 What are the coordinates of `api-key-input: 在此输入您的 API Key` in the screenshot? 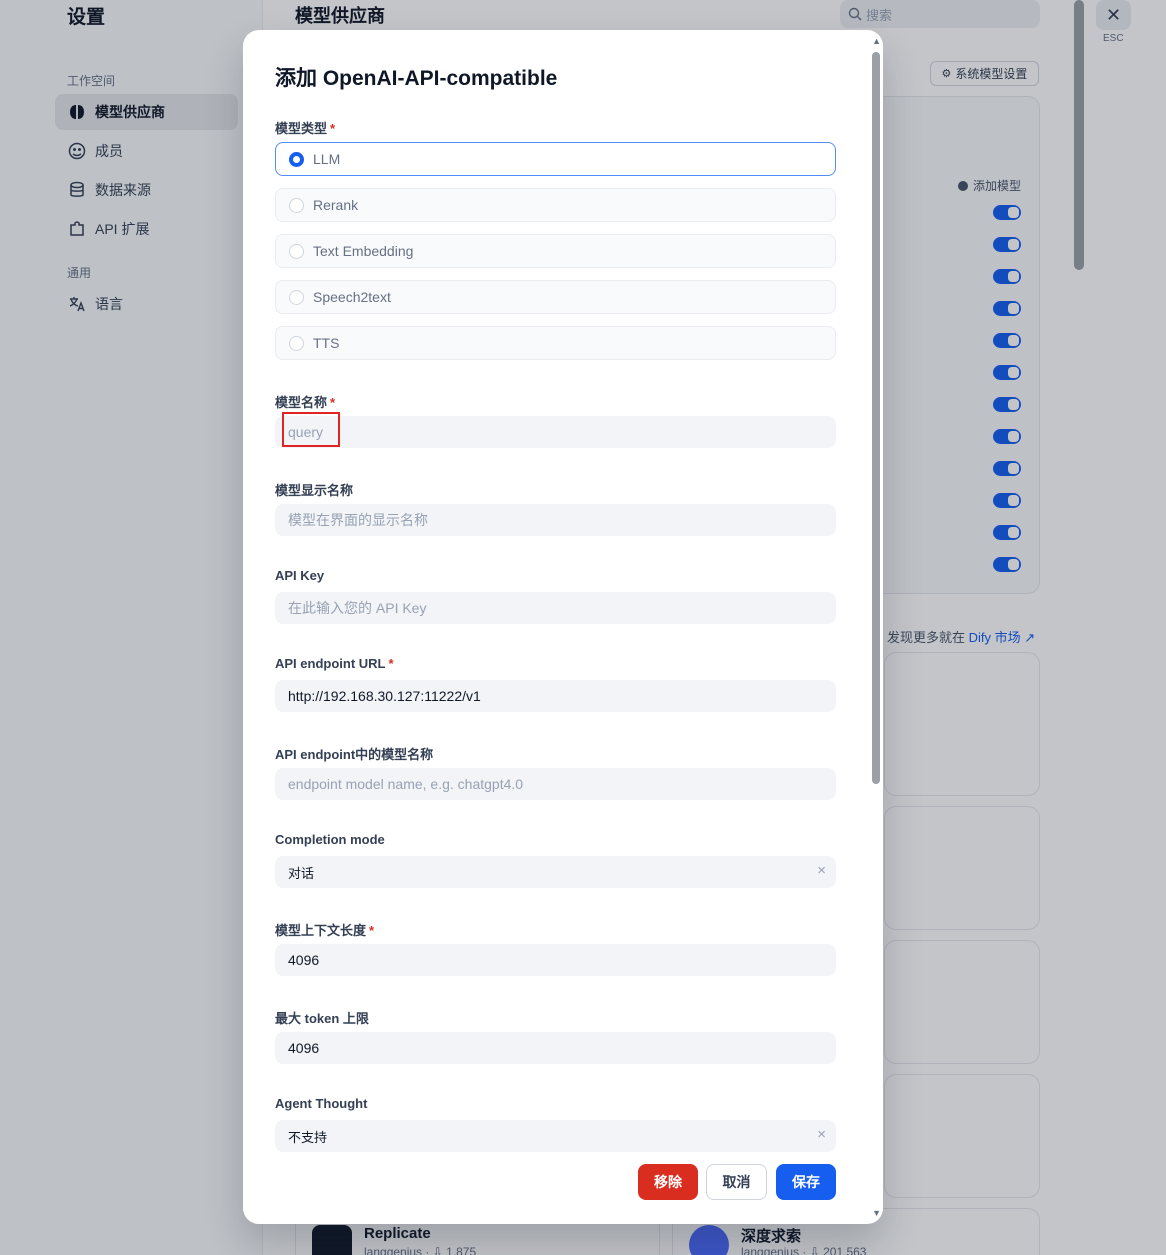 It's located at (555, 608).